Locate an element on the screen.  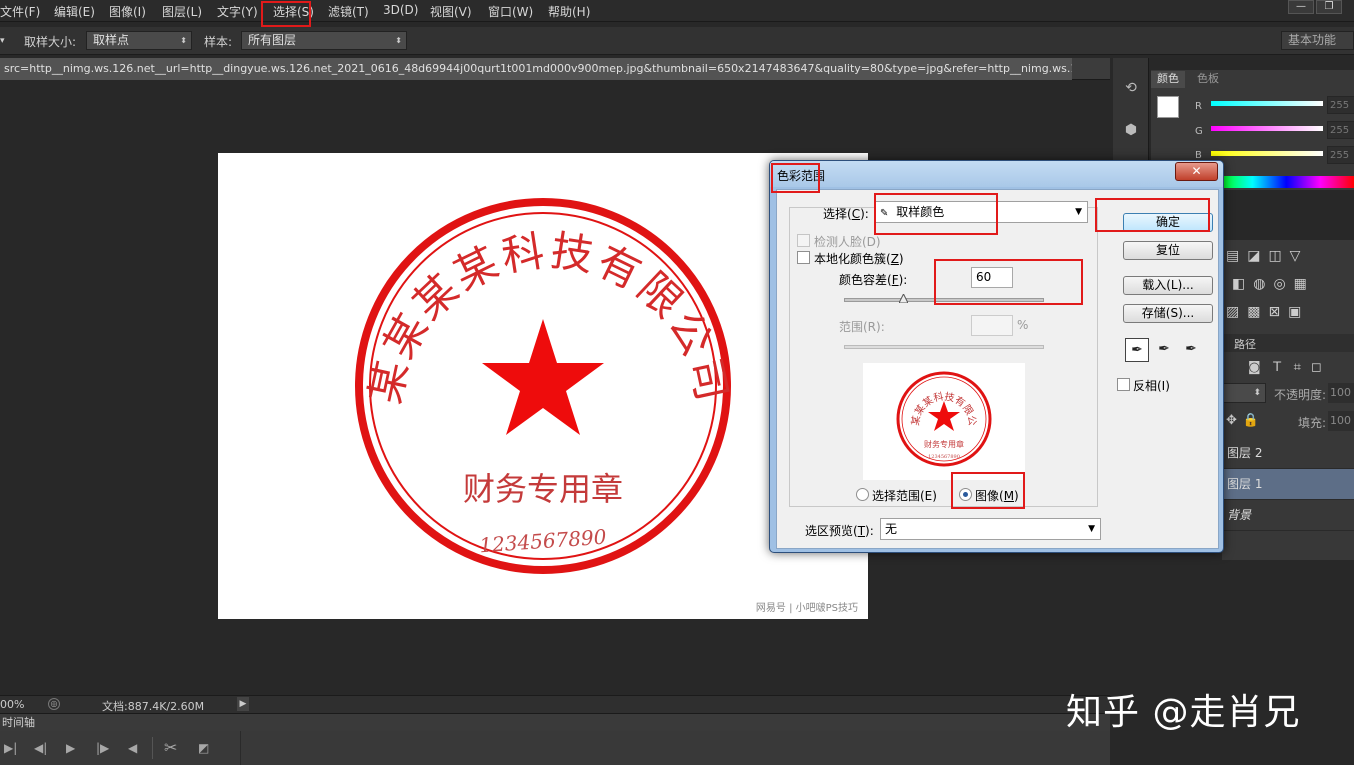
history-icon: ⟲ is located at coordinates (1131, 88).